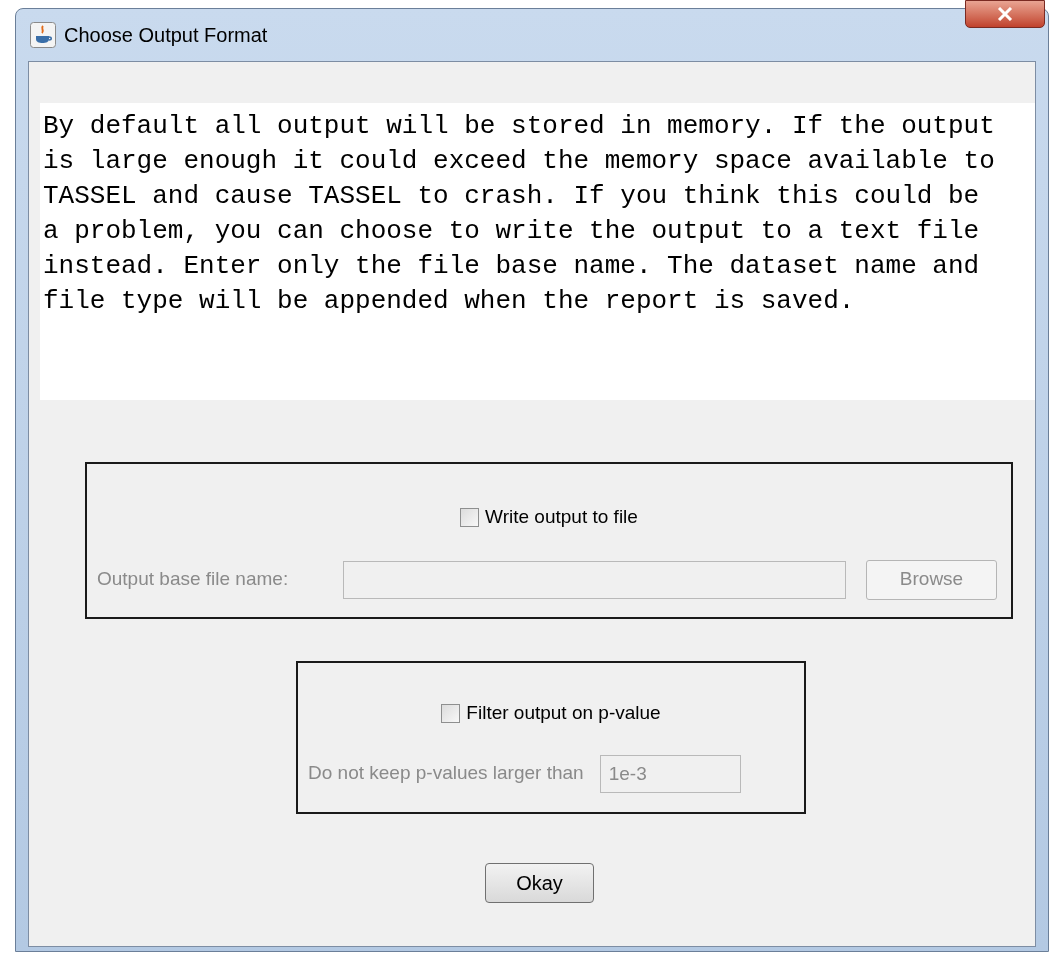 The width and height of the screenshot is (1049, 958). I want to click on checkbox-label: Write output to file, so click(561, 517).